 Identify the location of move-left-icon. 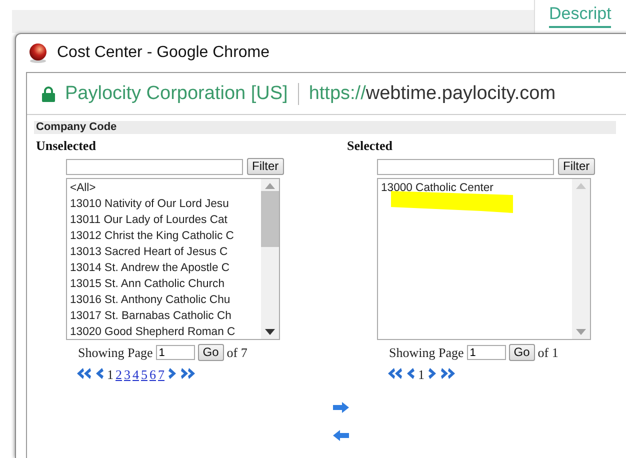
(341, 435).